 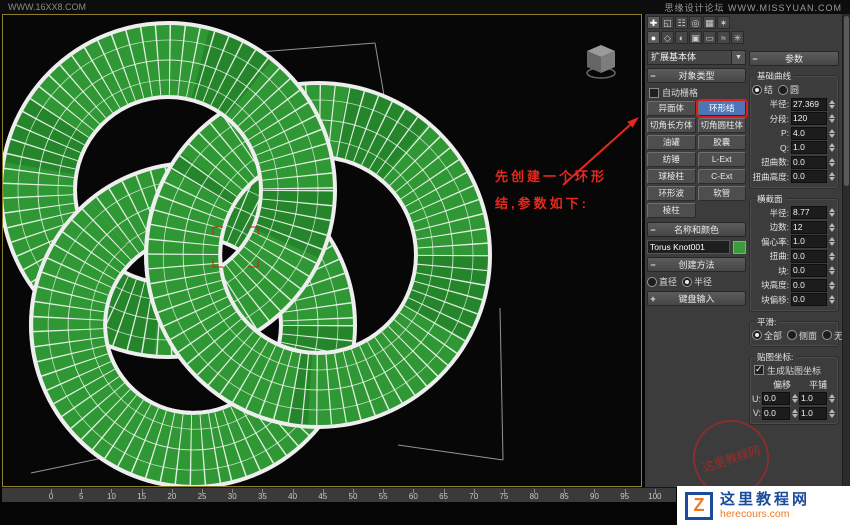 What do you see at coordinates (762, 89) in the screenshot?
I see `radio-option: 结` at bounding box center [762, 89].